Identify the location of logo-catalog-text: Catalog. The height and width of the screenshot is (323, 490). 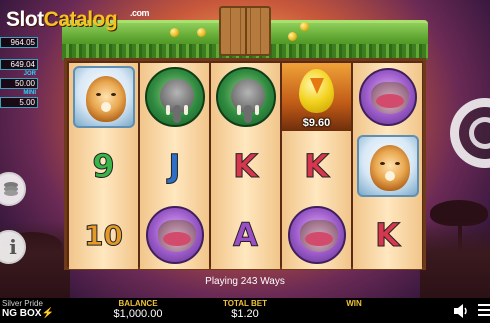
(80, 19).